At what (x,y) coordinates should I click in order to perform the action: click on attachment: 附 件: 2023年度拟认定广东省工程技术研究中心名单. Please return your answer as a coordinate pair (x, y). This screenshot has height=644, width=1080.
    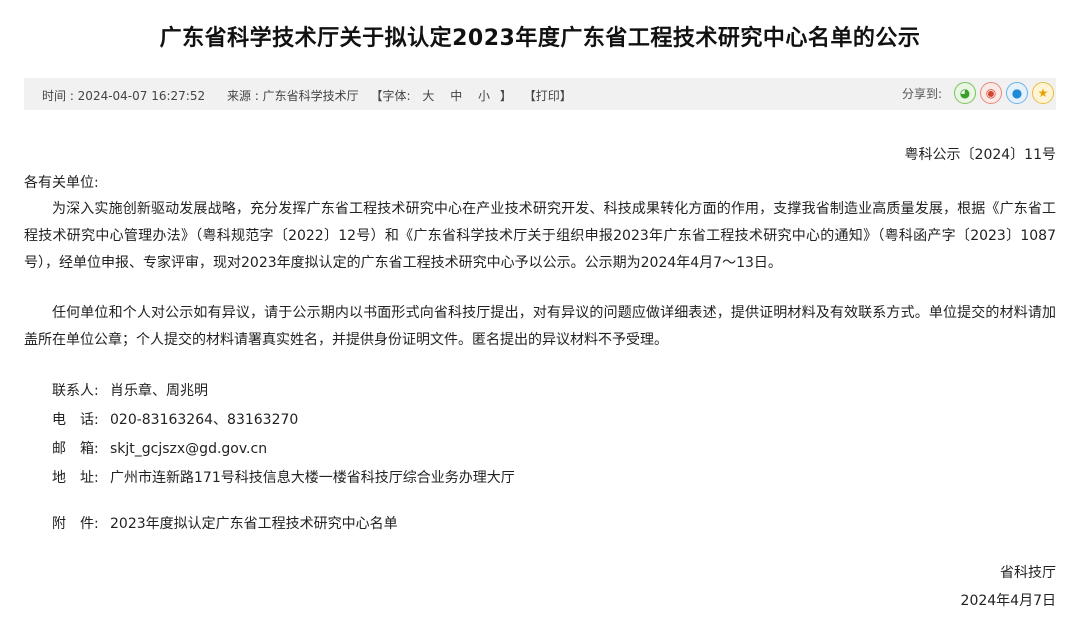
    Looking at the image, I should click on (225, 523).